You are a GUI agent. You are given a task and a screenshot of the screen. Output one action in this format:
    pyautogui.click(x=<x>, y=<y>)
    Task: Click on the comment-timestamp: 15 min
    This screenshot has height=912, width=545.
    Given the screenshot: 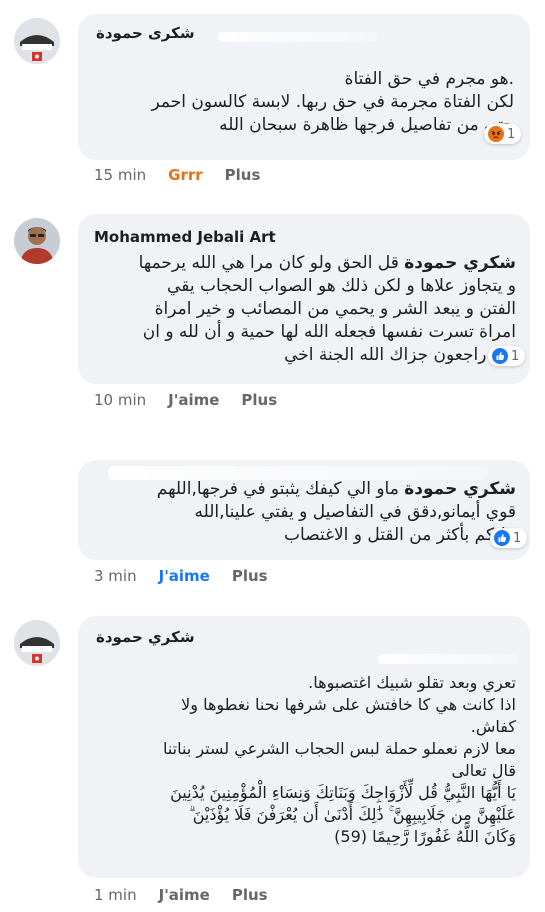 What is the action you would take?
    pyautogui.click(x=120, y=175)
    